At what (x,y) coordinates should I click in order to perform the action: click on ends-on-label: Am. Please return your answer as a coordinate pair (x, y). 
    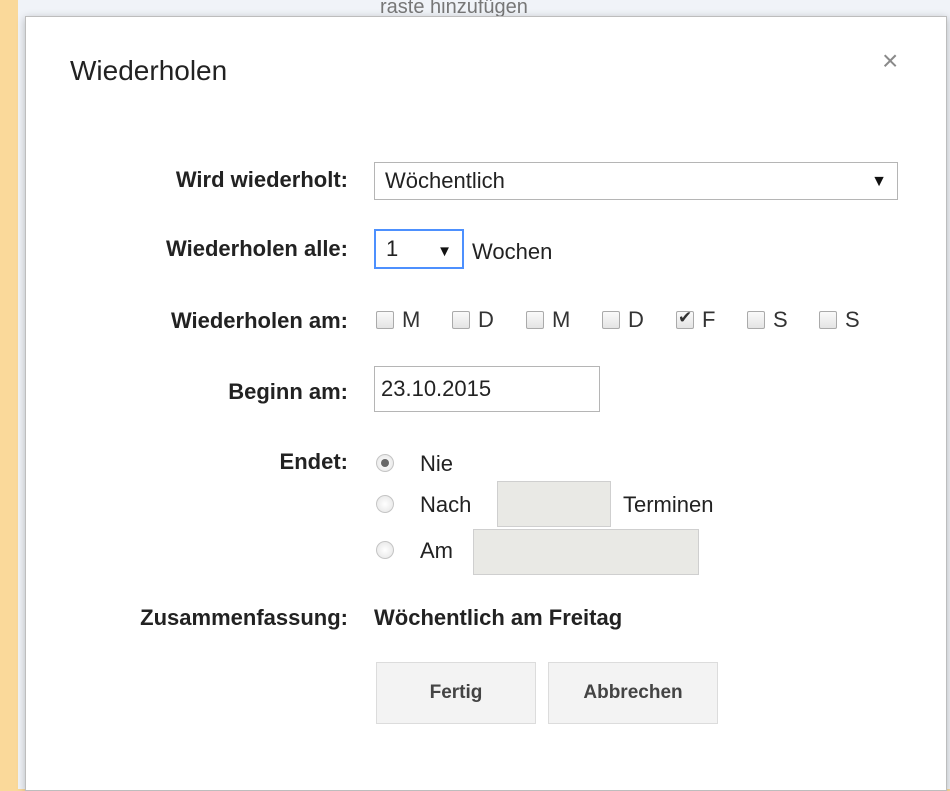
    Looking at the image, I should click on (436, 550).